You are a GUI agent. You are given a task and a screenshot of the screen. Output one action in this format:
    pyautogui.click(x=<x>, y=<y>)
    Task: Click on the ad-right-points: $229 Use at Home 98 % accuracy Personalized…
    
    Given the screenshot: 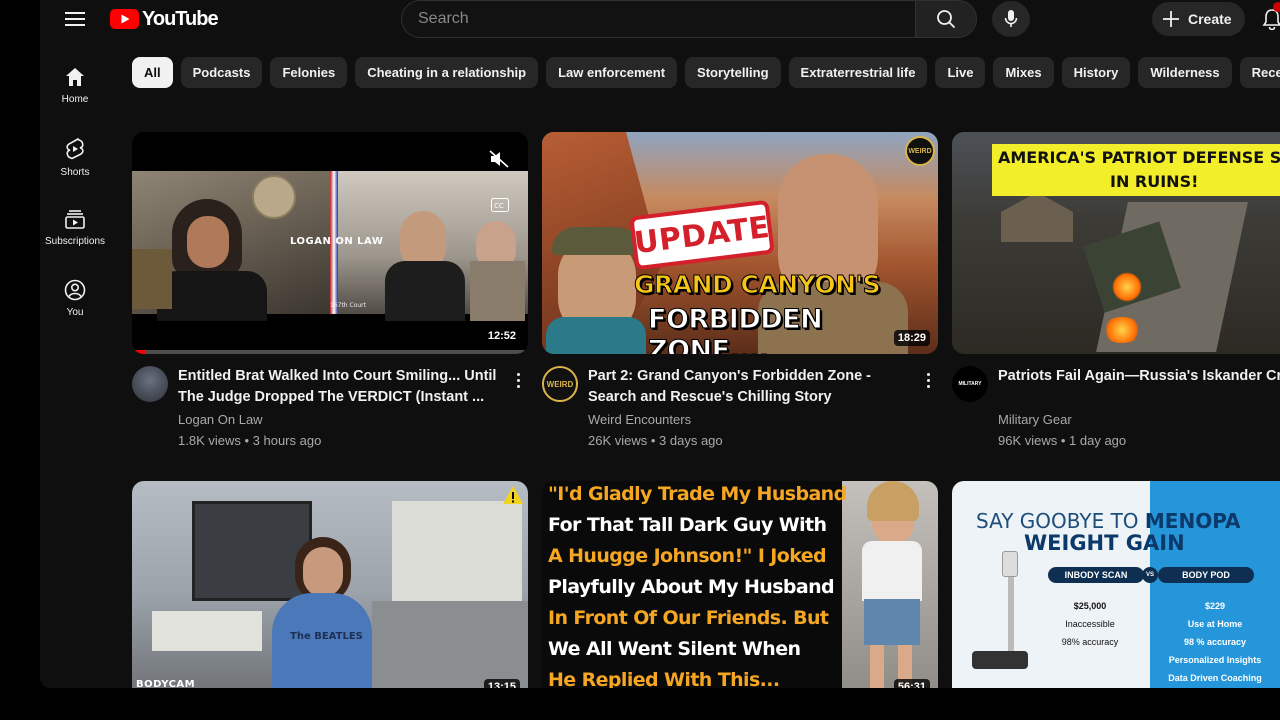 What is the action you would take?
    pyautogui.click(x=1215, y=642)
    